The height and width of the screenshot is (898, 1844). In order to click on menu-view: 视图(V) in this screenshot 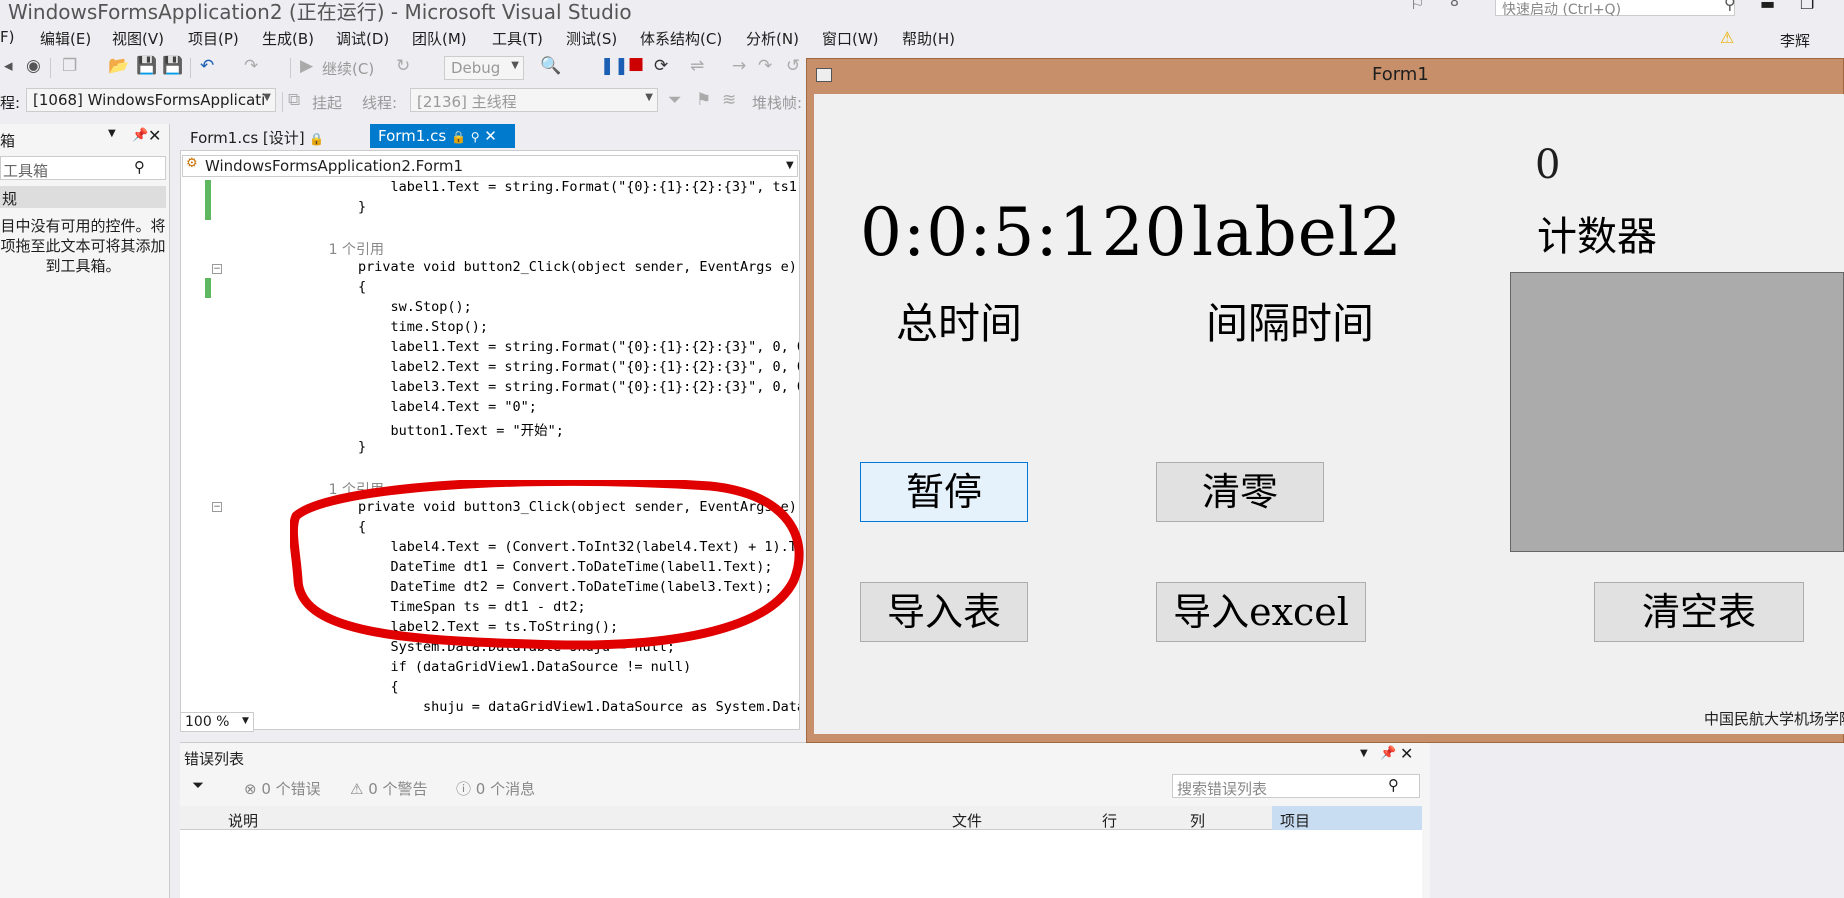, I will do `click(138, 38)`.